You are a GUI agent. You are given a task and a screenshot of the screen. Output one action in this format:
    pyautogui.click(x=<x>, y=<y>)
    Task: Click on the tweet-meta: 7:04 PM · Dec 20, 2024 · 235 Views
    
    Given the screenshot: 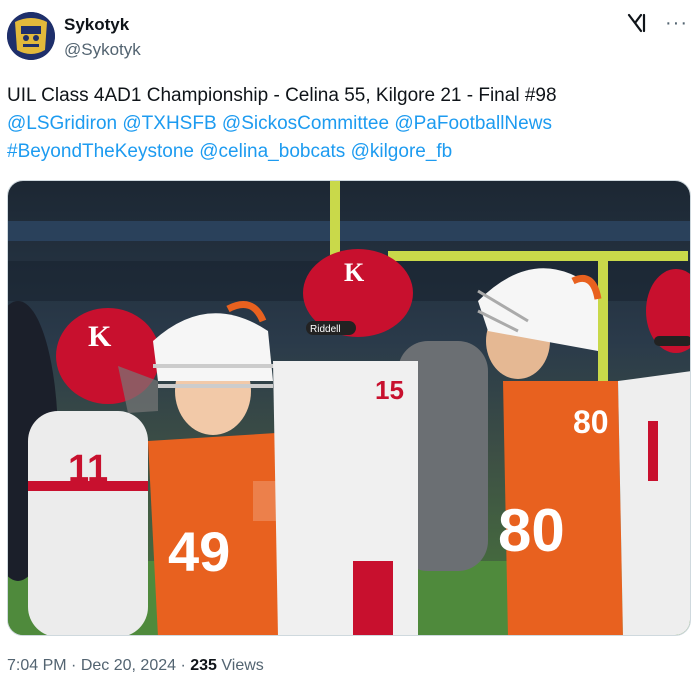 What is the action you would take?
    pyautogui.click(x=135, y=666)
    